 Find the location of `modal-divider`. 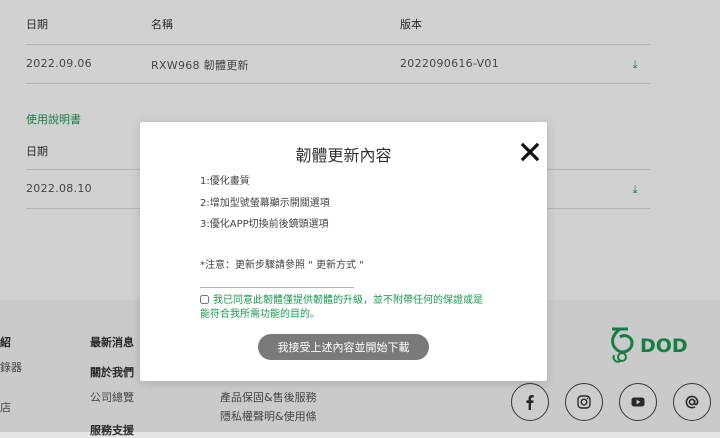

modal-divider is located at coordinates (277, 287).